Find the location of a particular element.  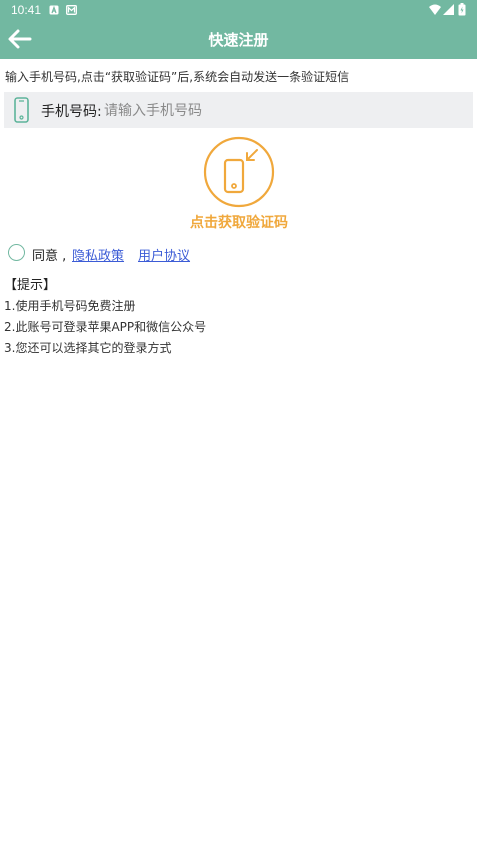

status-bar: 10:41 is located at coordinates (238, 10).